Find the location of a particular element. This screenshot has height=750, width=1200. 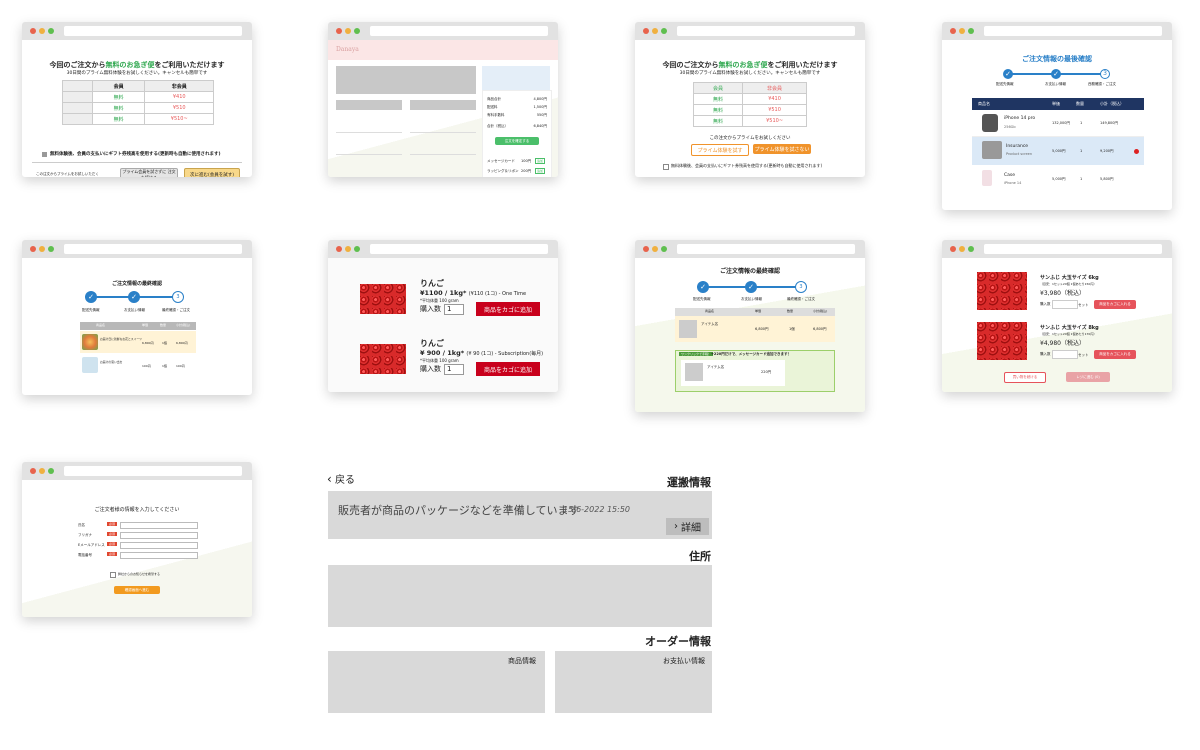

sum-label: 商品合計 is located at coordinates (494, 99).